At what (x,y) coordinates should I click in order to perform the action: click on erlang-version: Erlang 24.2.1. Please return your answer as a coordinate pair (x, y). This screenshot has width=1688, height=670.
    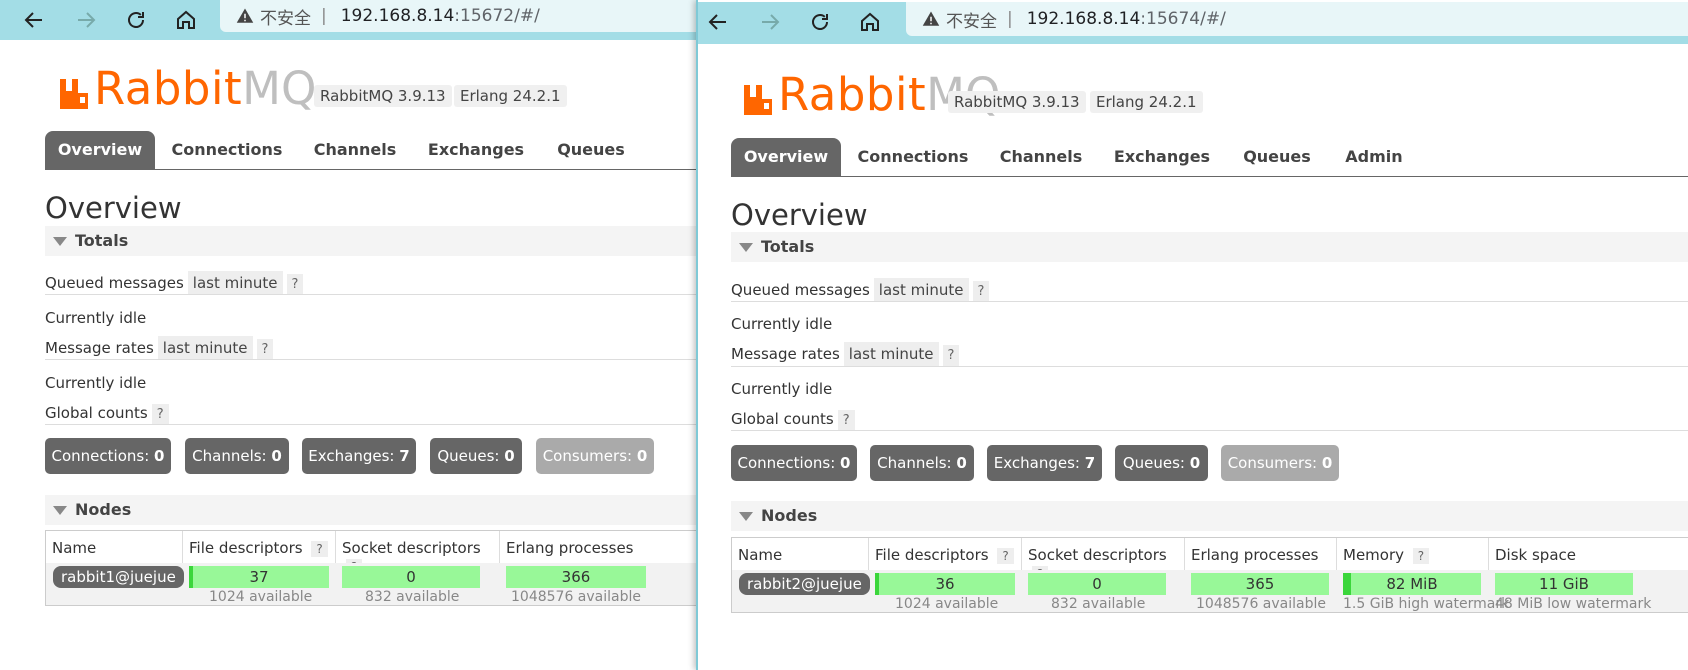
    Looking at the image, I should click on (1146, 102).